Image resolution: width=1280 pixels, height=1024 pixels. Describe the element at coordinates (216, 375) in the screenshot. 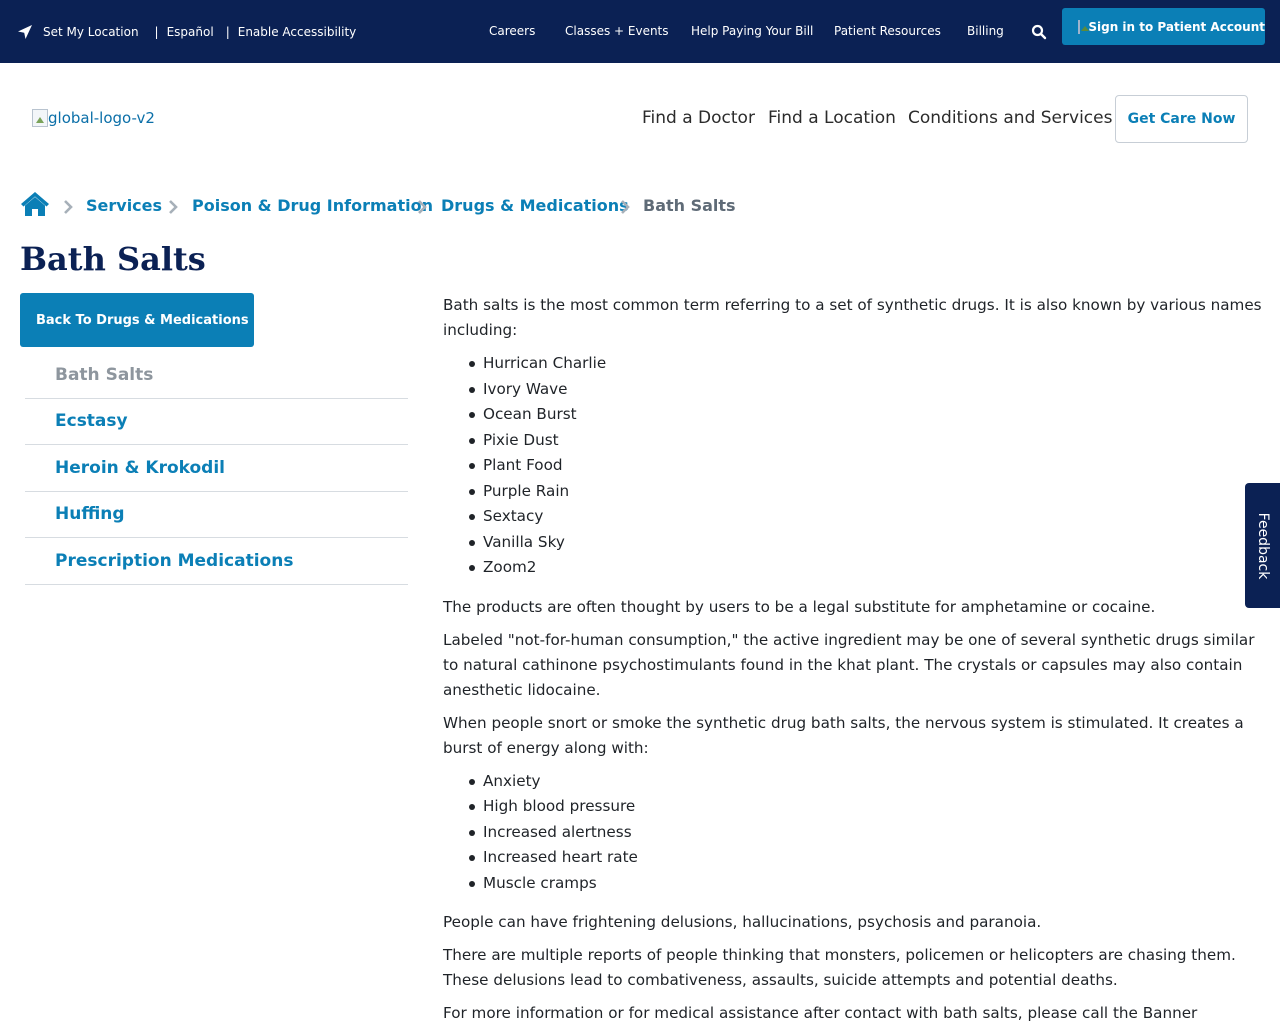

I see `sidebar-item-bath-salts: Bath Salts` at that location.